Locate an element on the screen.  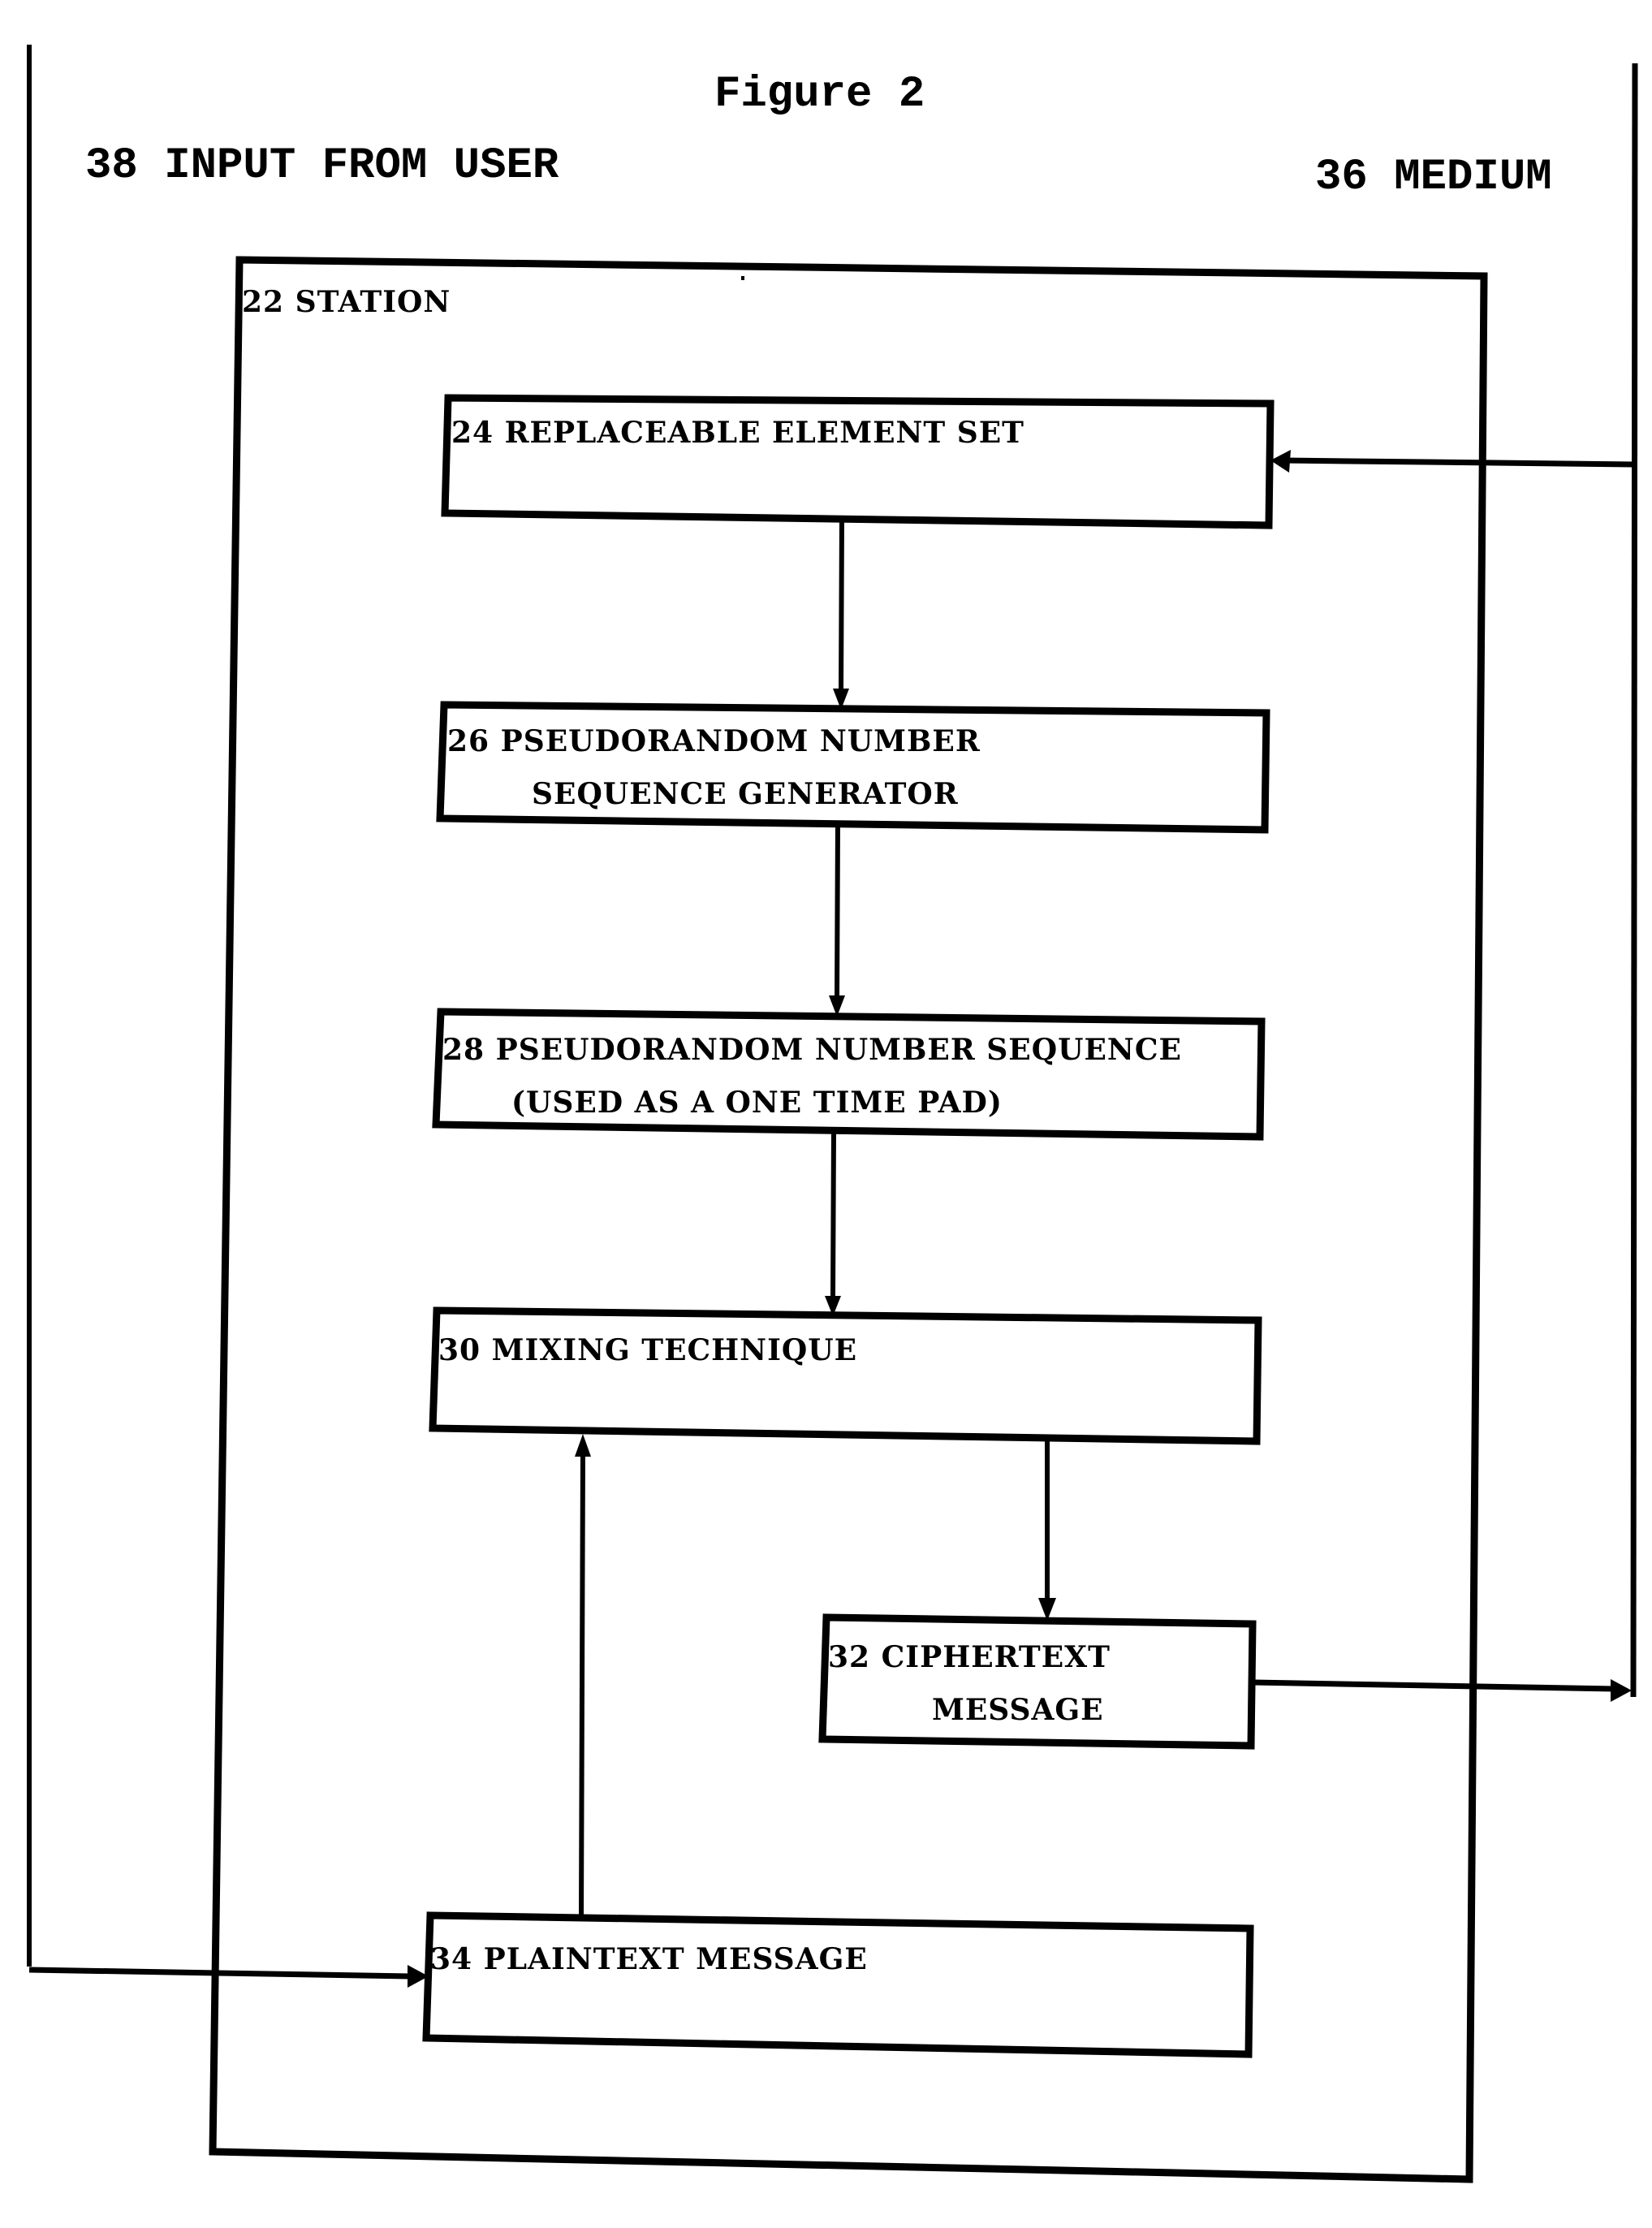
box-ciphertext-message: 32 CIPHERTEXT MESSAGE is located at coordinates (1037, 1681).